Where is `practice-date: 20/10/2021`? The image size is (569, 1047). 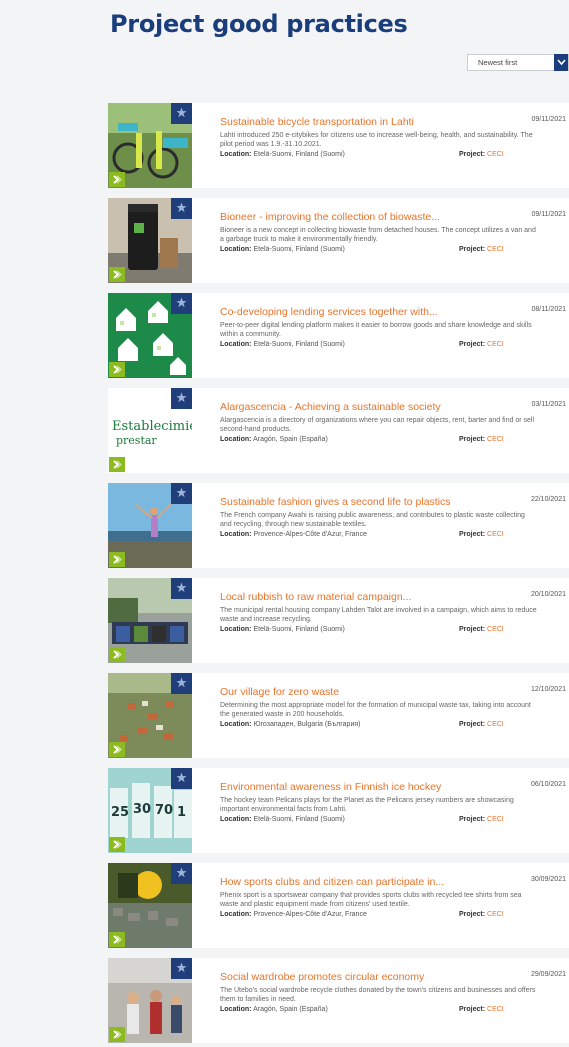 practice-date: 20/10/2021 is located at coordinates (548, 594).